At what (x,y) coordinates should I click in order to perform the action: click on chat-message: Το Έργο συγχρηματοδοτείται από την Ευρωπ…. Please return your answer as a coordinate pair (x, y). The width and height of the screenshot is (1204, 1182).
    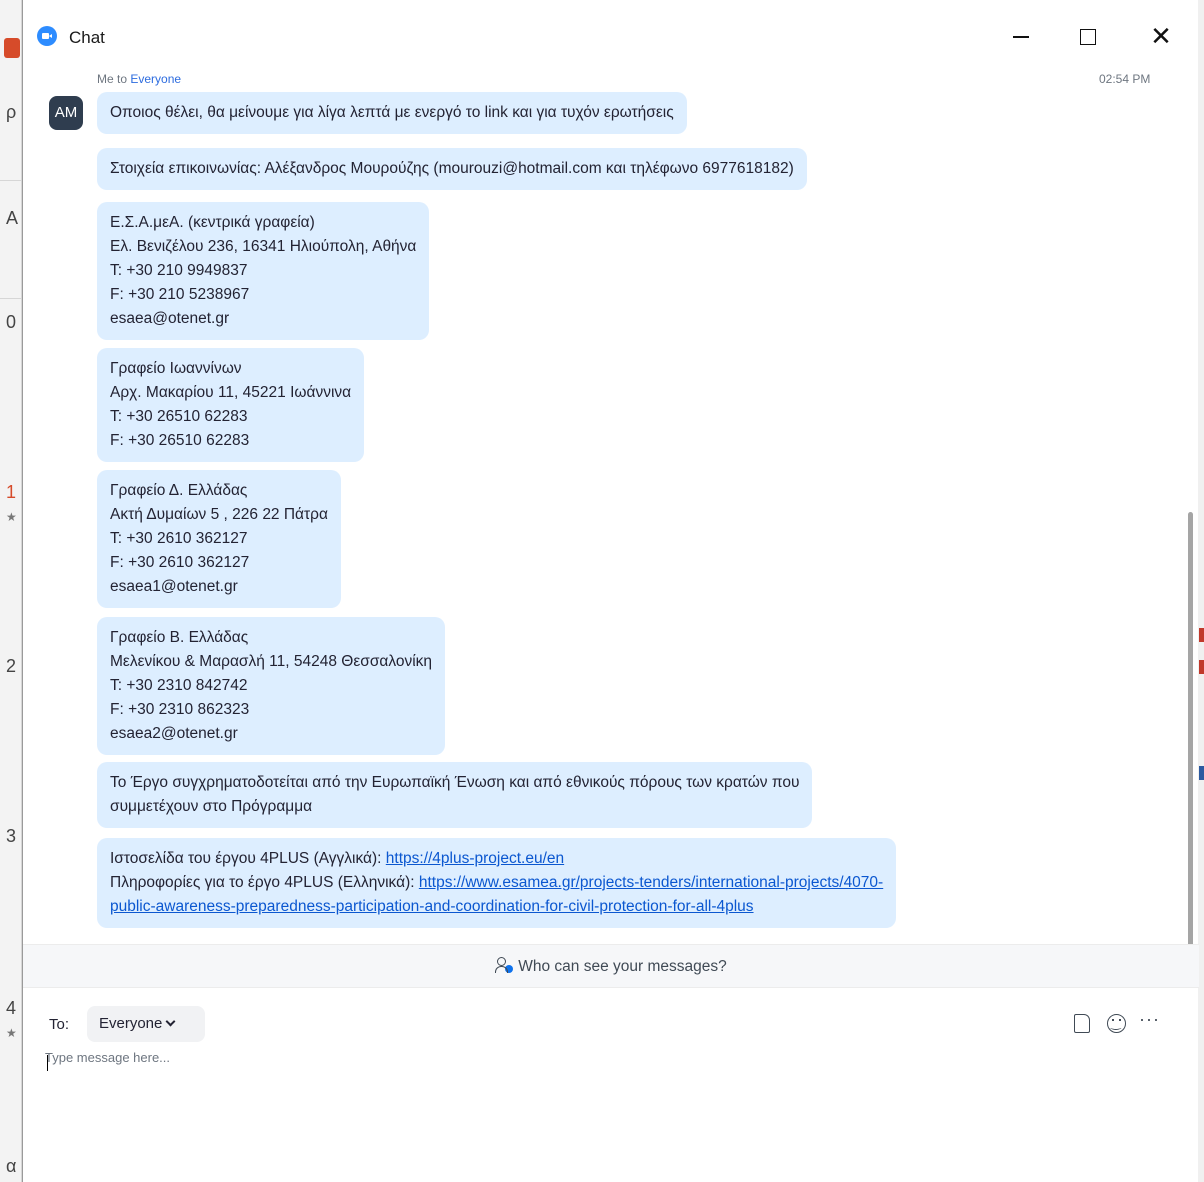
    Looking at the image, I should click on (455, 795).